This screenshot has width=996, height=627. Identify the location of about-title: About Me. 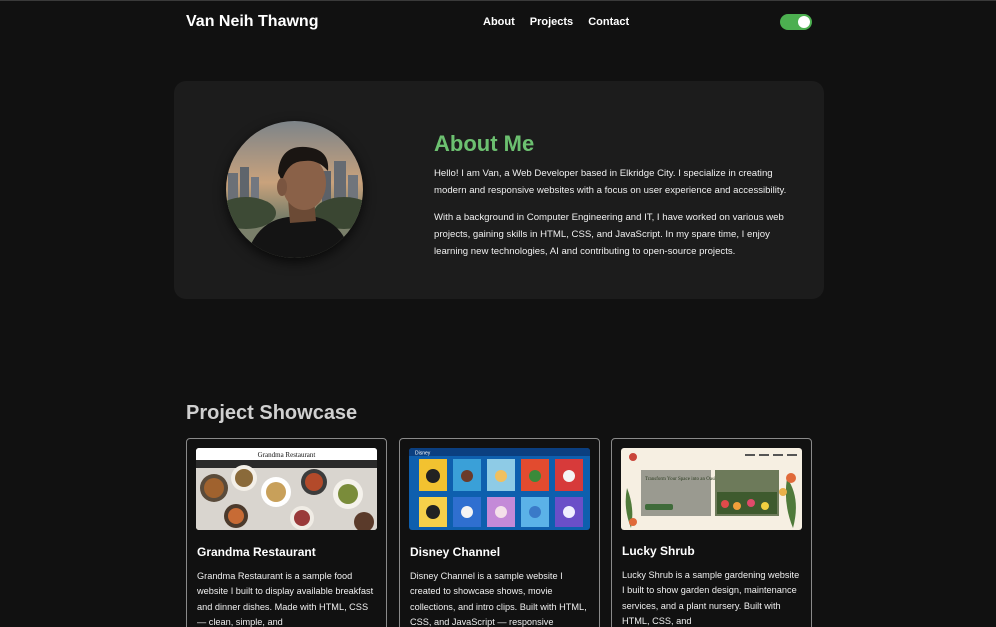
(484, 143).